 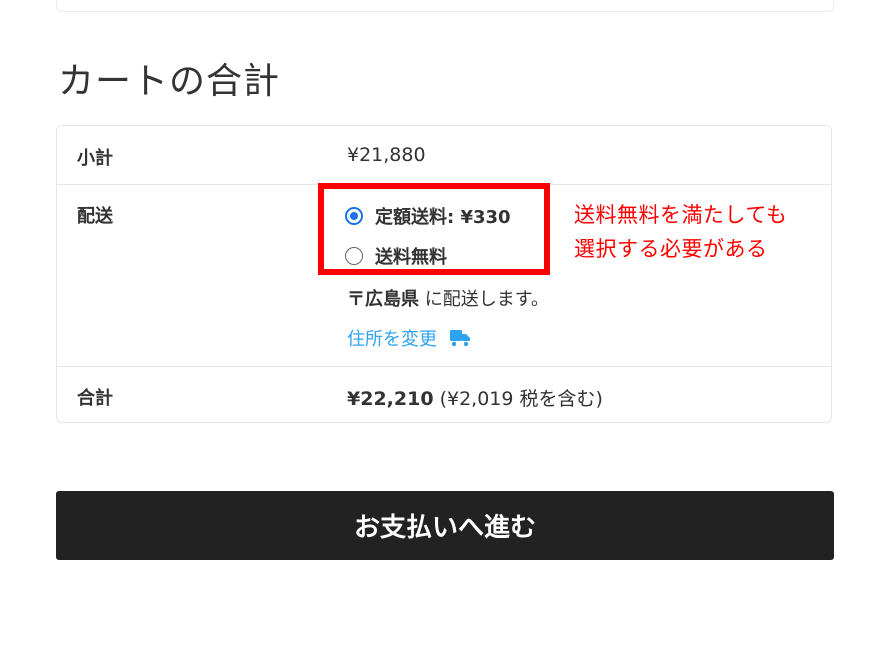 What do you see at coordinates (484, 299) in the screenshot?
I see `destination-suffix: に配送します。` at bounding box center [484, 299].